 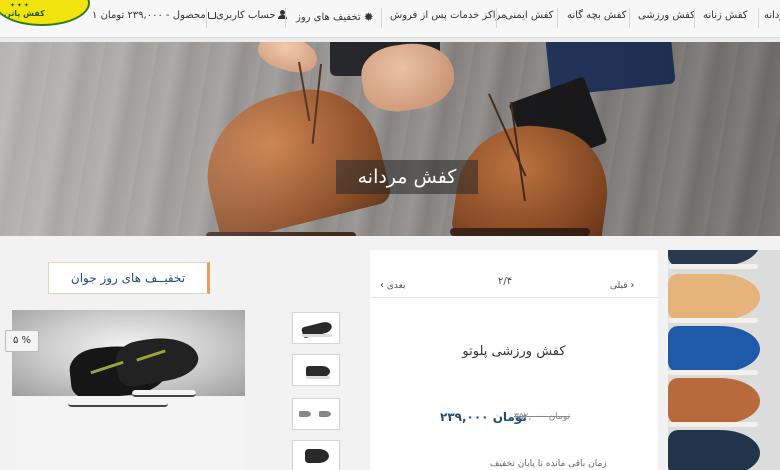 I want to click on product-old-price: ۳۵۲,۰۰۰ تومان, so click(x=542, y=417).